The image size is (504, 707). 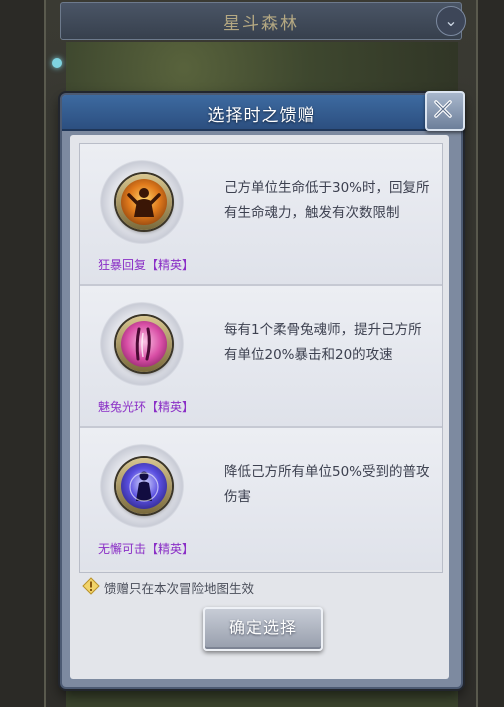 What do you see at coordinates (263, 629) in the screenshot?
I see `confirm-button: 确定选择` at bounding box center [263, 629].